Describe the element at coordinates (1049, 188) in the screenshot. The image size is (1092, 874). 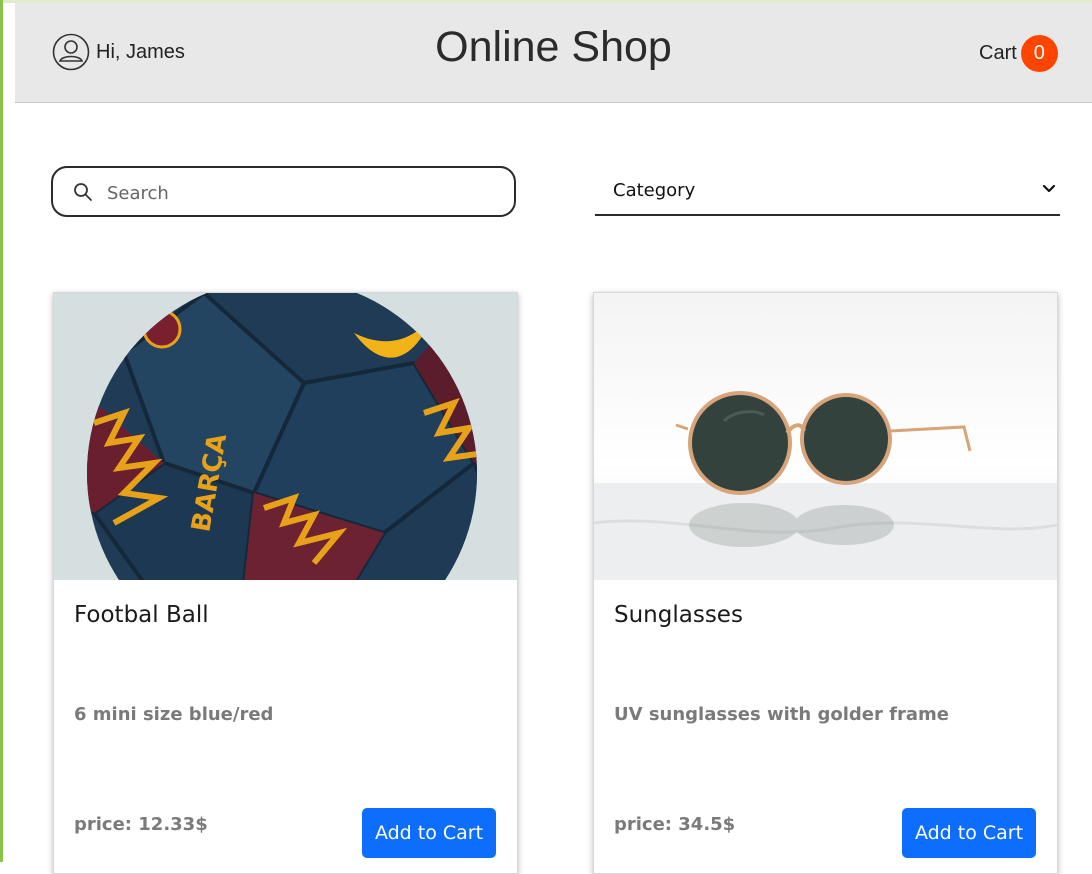
I see `chevron-down-icon` at that location.